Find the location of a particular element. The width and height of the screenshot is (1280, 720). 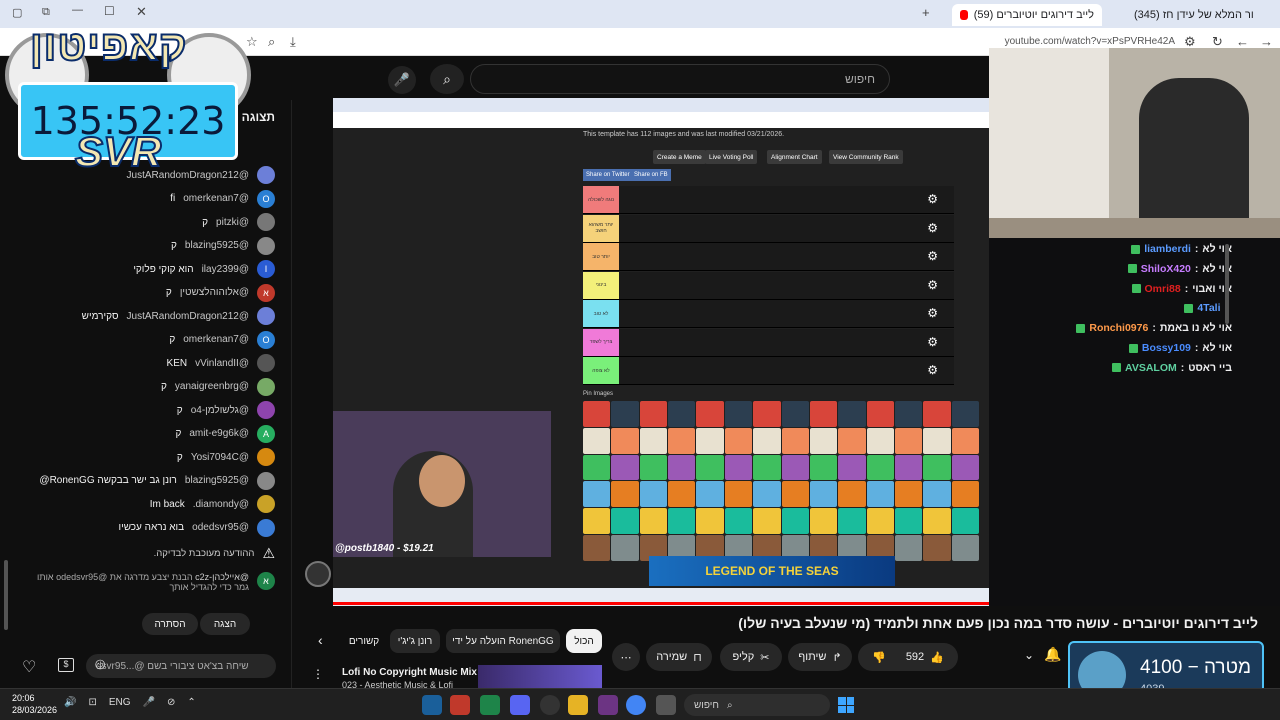

twitch-username: Omri88 is located at coordinates (1163, 289).